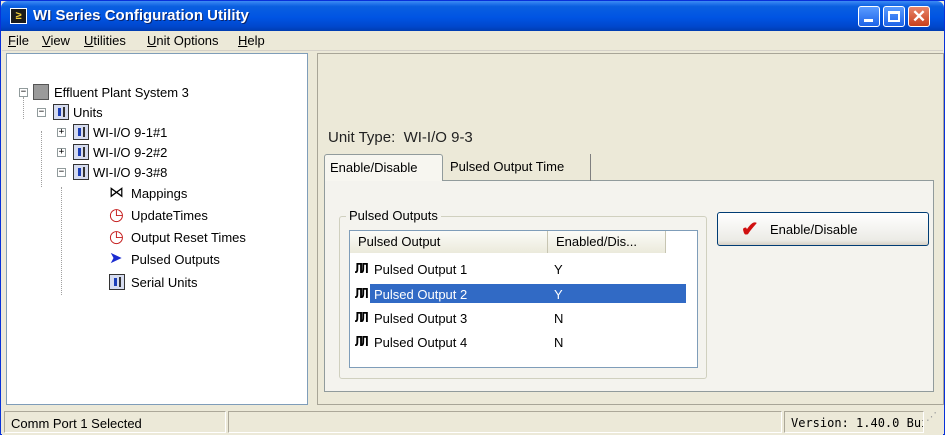  Describe the element at coordinates (869, 16) in the screenshot. I see `minimize-button` at that location.